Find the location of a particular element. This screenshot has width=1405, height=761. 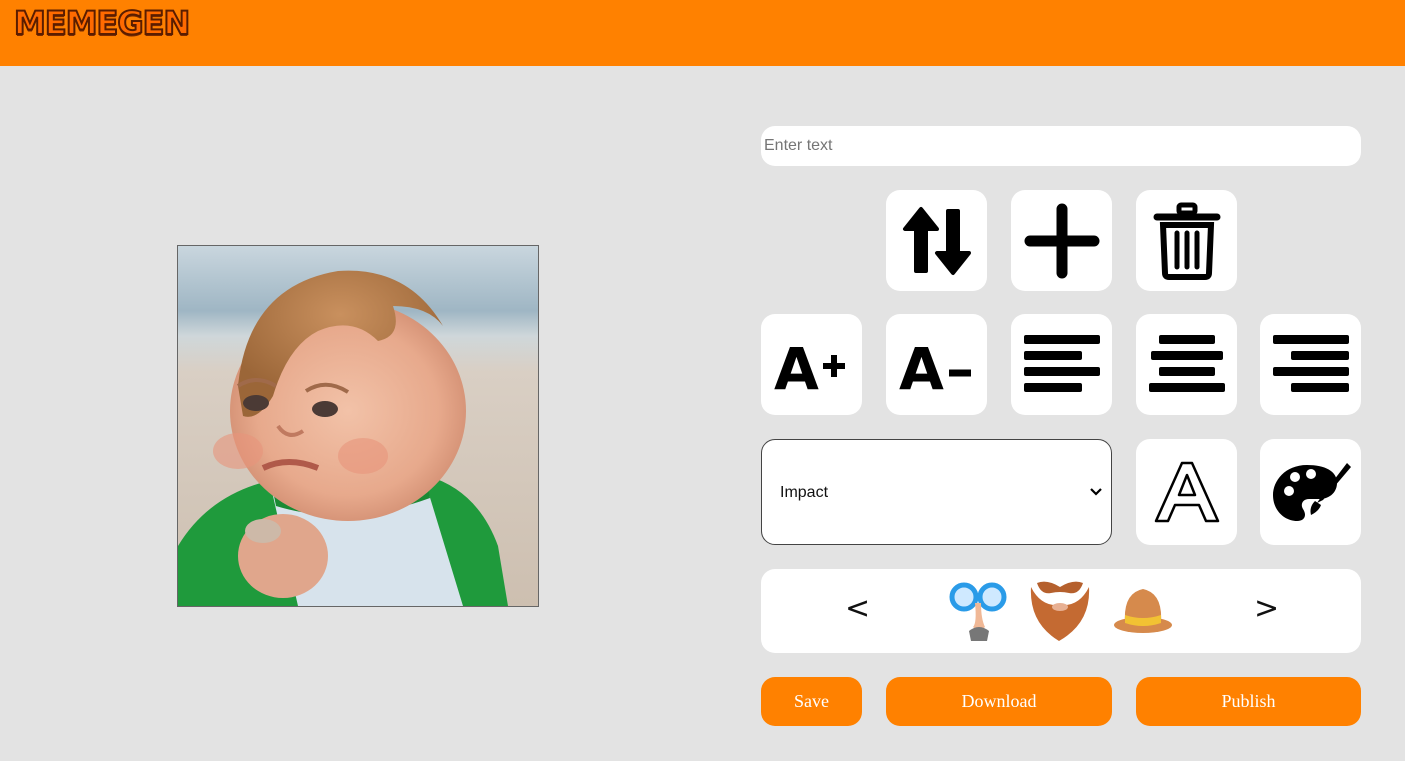

stroke-color-button is located at coordinates (1186, 492).